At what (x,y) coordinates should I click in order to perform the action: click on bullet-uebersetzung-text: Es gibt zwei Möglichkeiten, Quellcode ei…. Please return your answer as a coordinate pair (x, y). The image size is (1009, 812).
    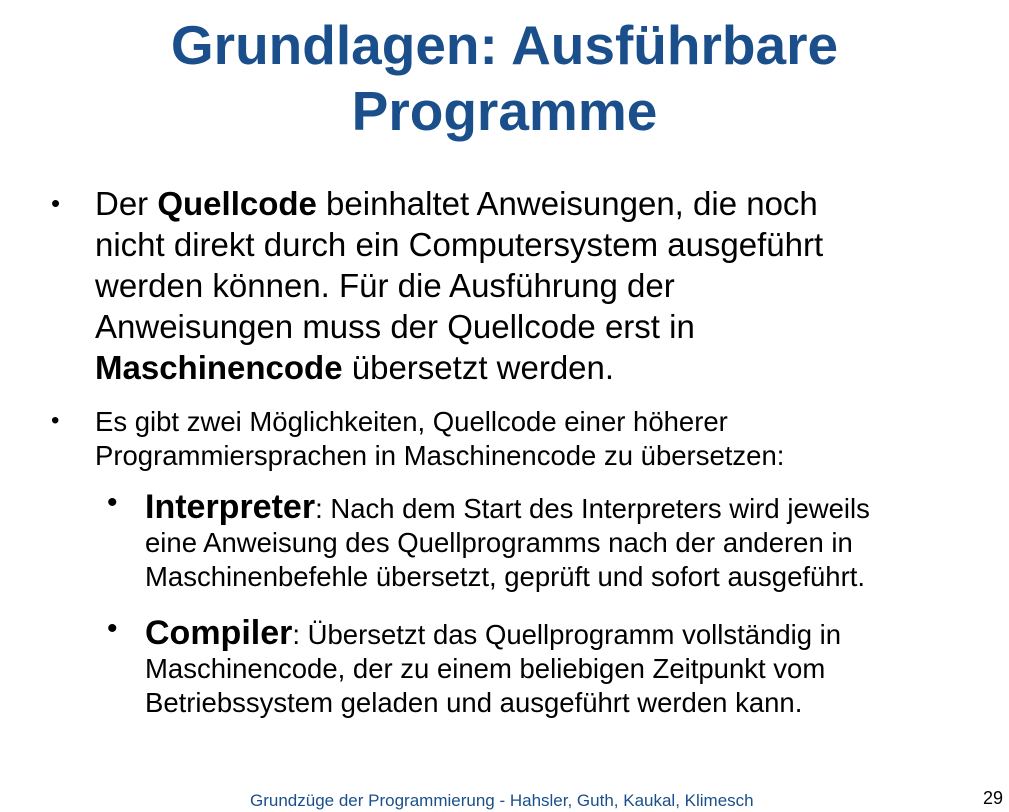
    Looking at the image, I should click on (439, 439).